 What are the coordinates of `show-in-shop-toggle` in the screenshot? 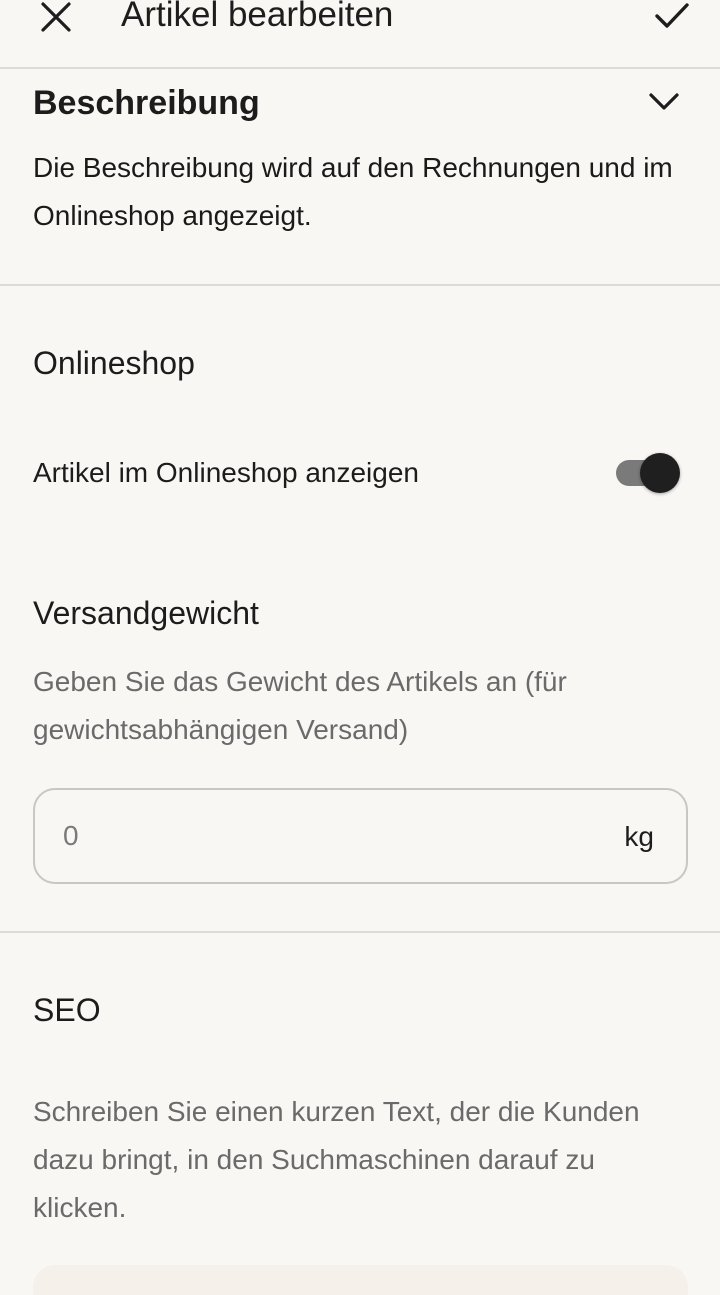 It's located at (649, 473).